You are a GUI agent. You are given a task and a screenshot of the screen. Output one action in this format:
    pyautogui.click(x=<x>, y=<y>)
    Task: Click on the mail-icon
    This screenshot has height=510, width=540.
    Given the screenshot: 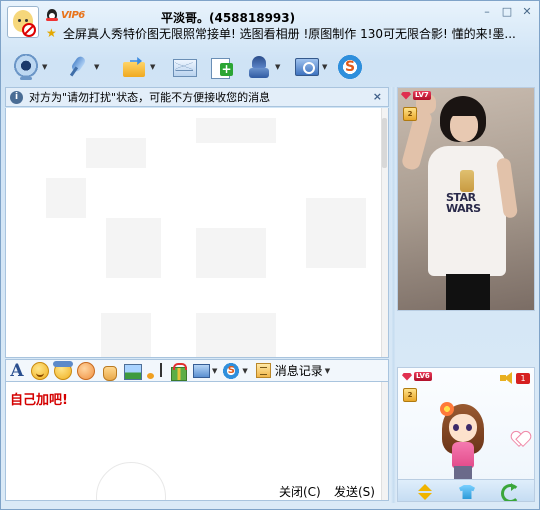 What is the action you would take?
    pyautogui.click(x=184, y=67)
    